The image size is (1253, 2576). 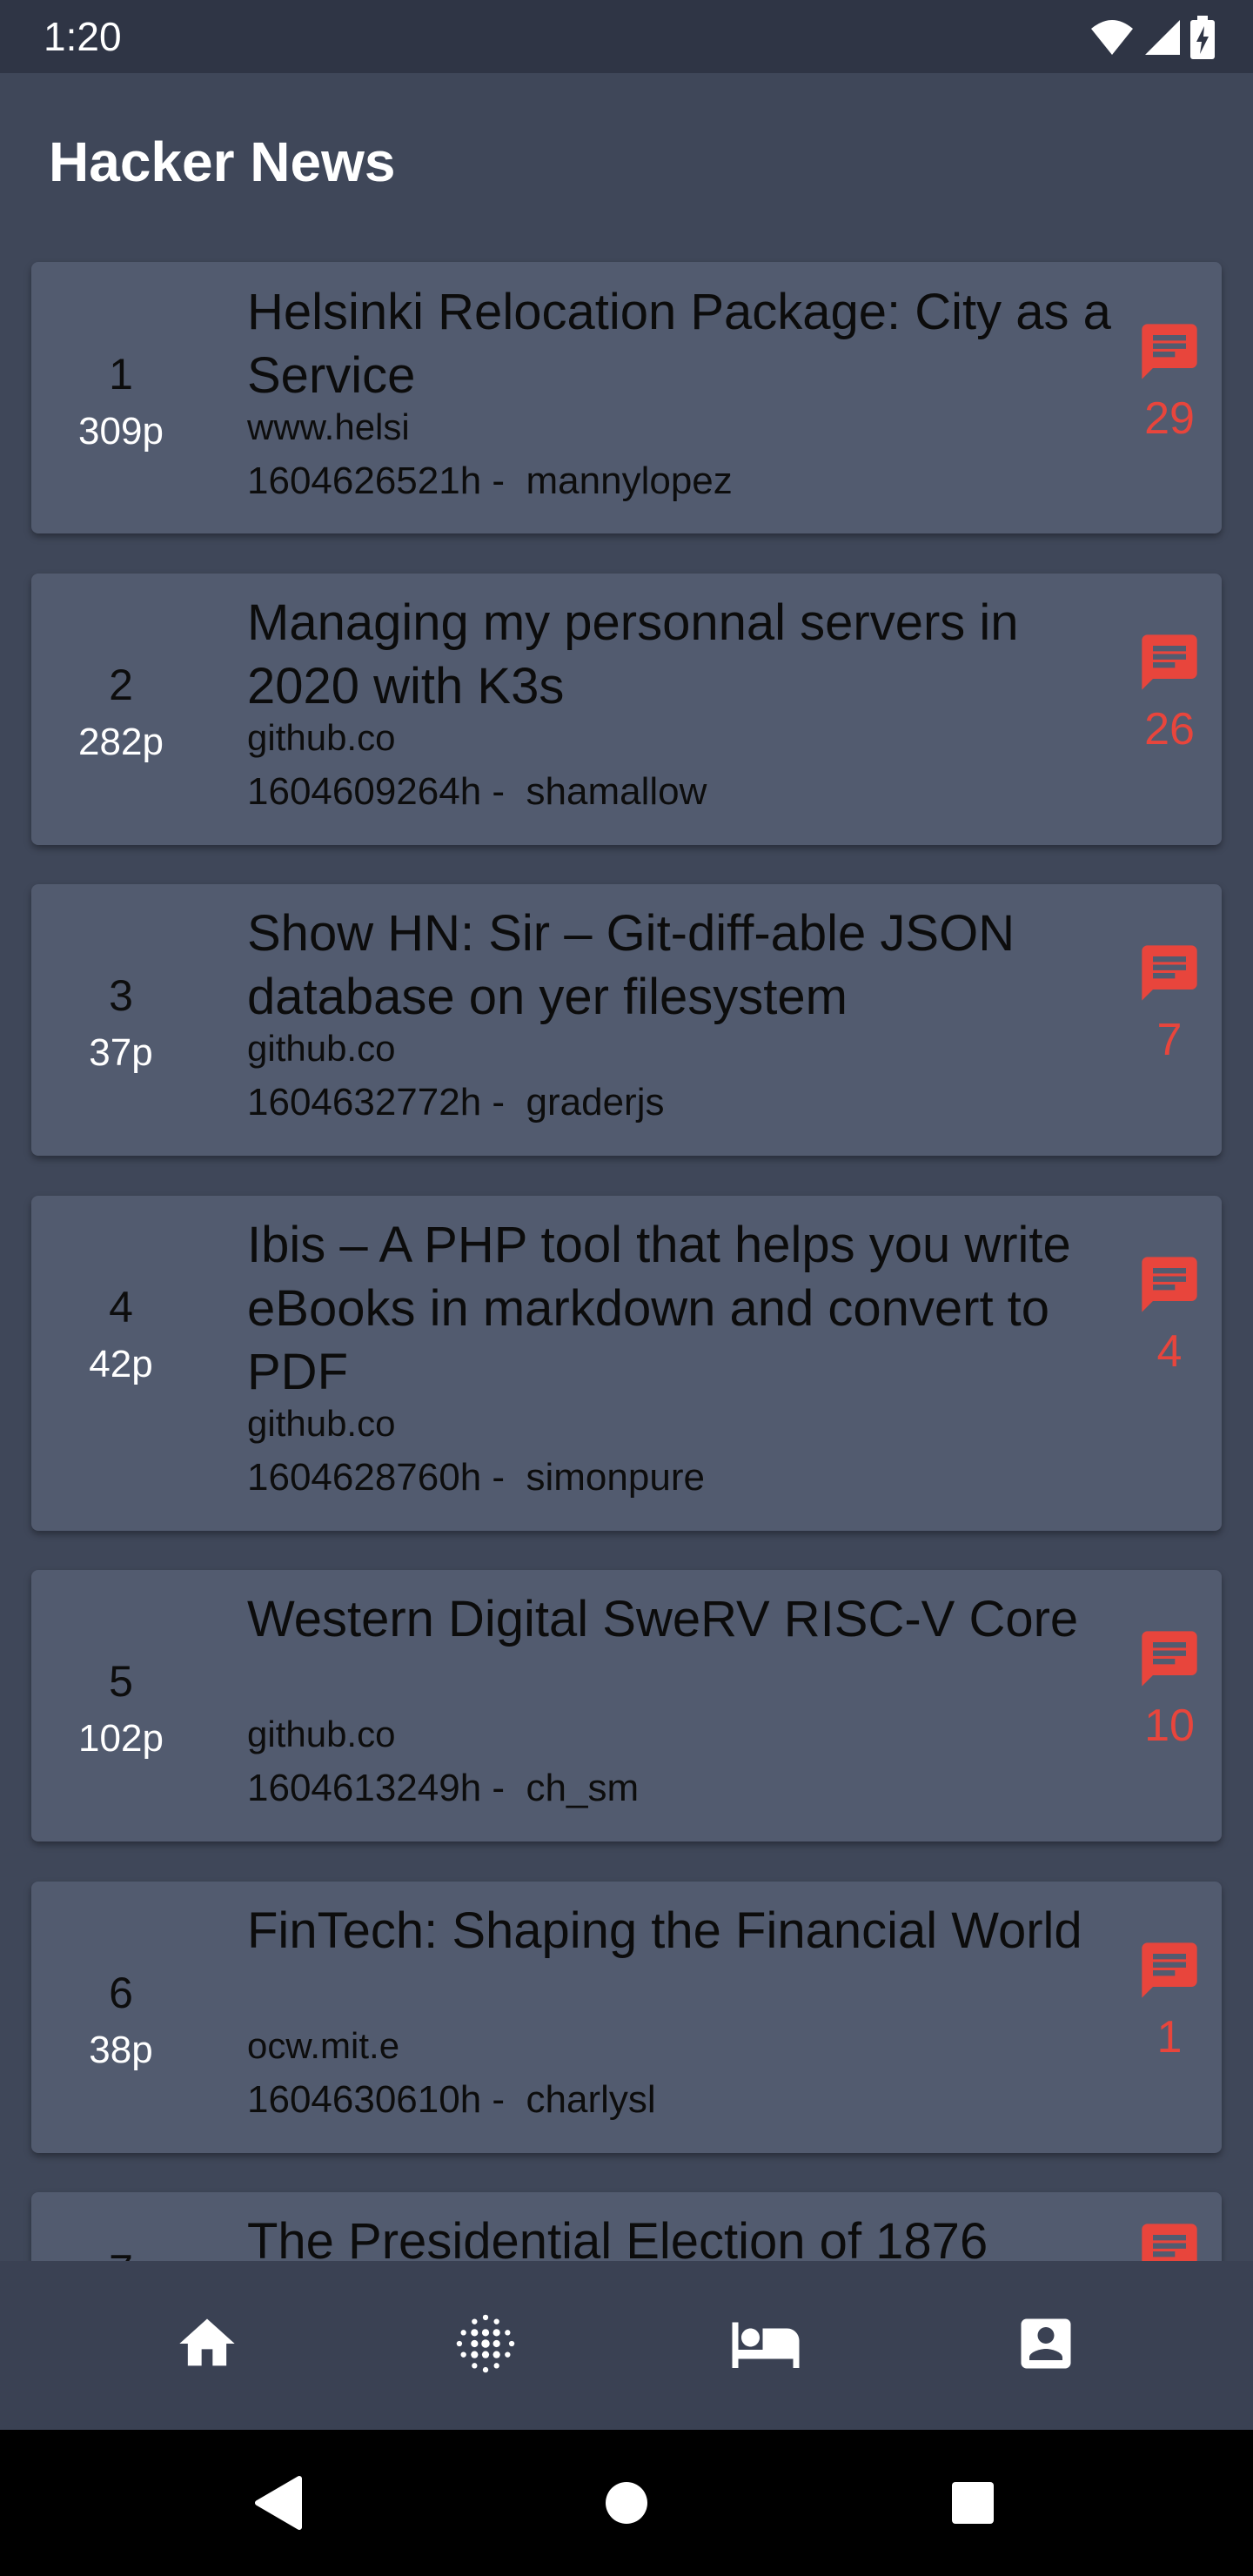 I want to click on story-points: 37p, so click(x=121, y=1052).